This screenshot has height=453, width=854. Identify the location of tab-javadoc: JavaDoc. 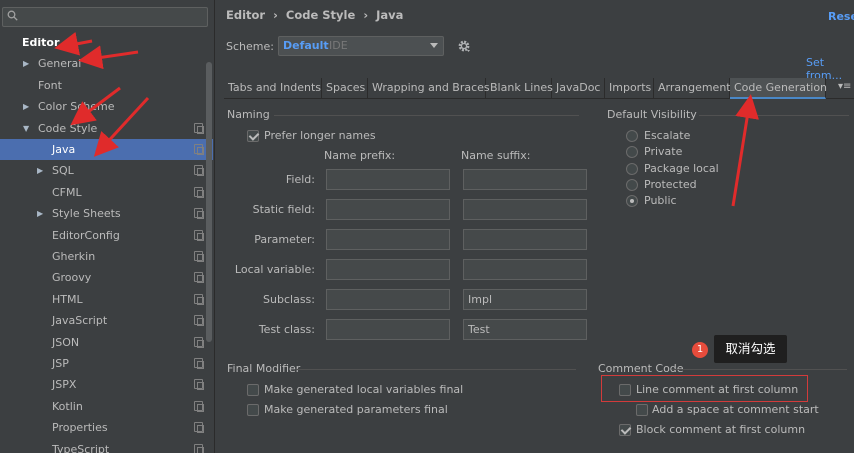
(578, 88).